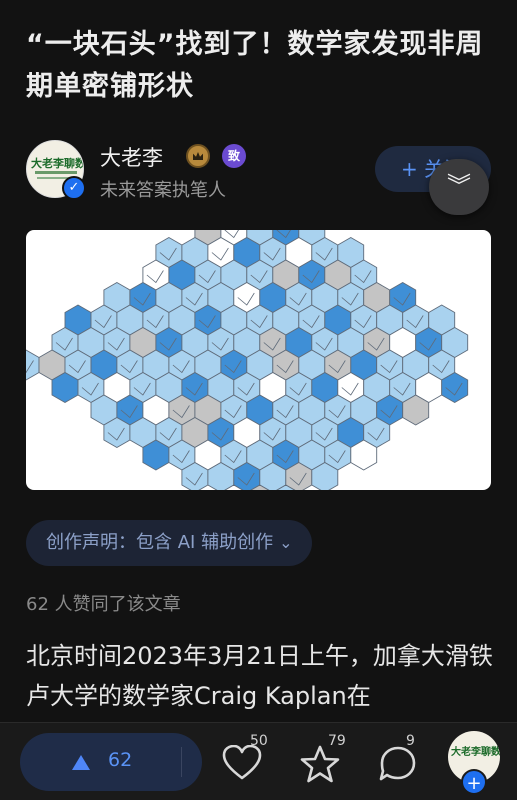  What do you see at coordinates (56, 172) in the screenshot?
I see `avatar-decoration` at bounding box center [56, 172].